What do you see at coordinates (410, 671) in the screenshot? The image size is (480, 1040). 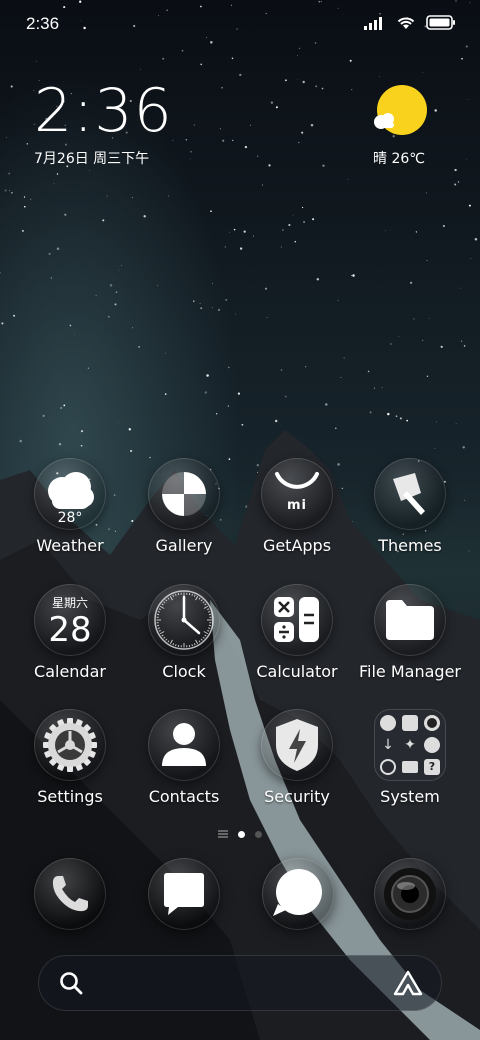 I see `app-label-file-manager: File Manager` at bounding box center [410, 671].